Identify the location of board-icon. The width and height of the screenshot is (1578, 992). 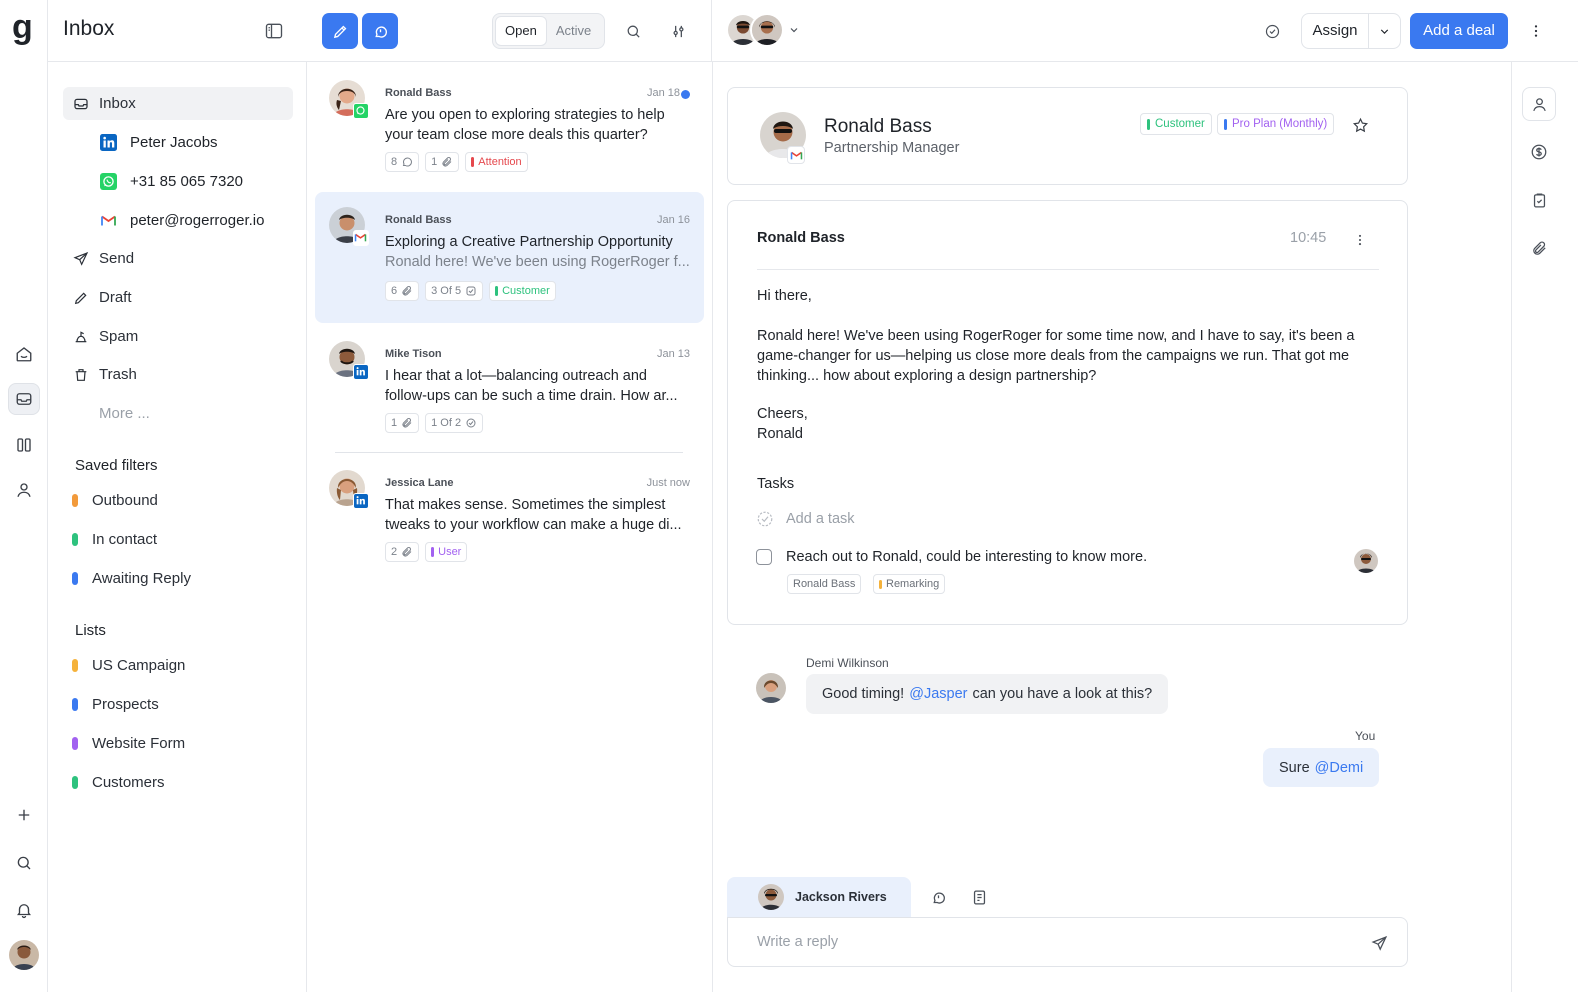
(24, 445).